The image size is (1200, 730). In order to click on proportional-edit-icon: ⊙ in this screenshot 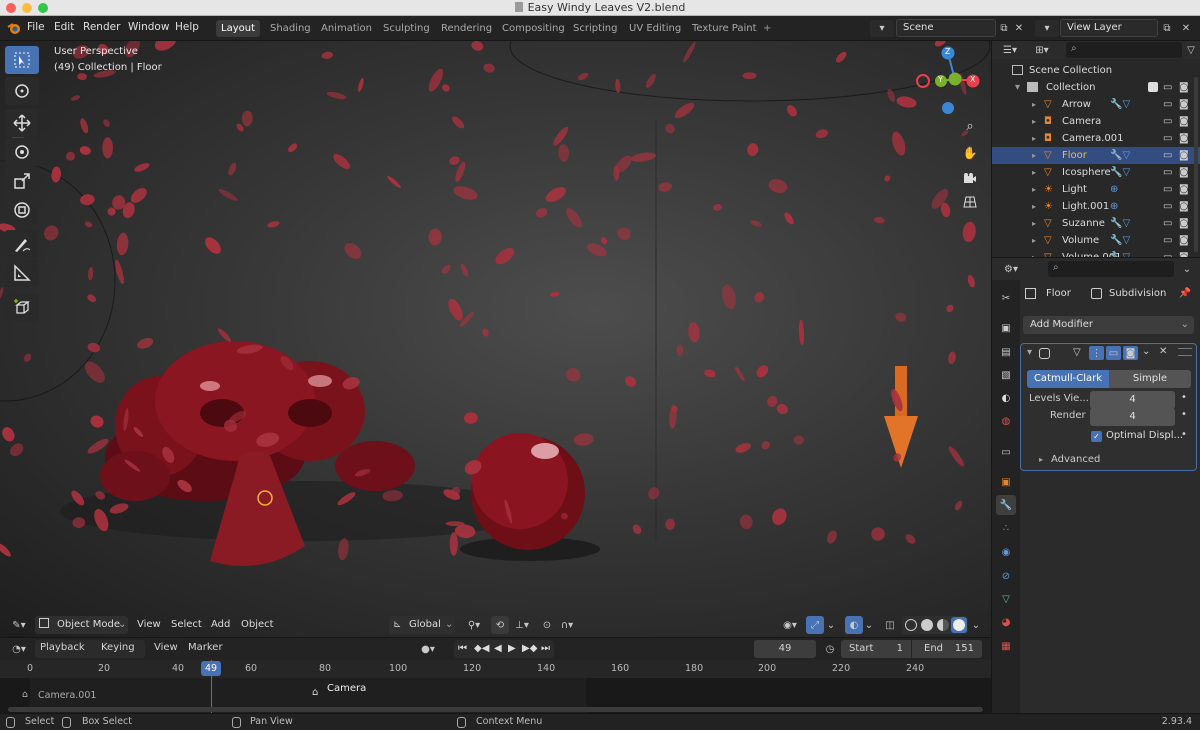, I will do `click(547, 625)`.